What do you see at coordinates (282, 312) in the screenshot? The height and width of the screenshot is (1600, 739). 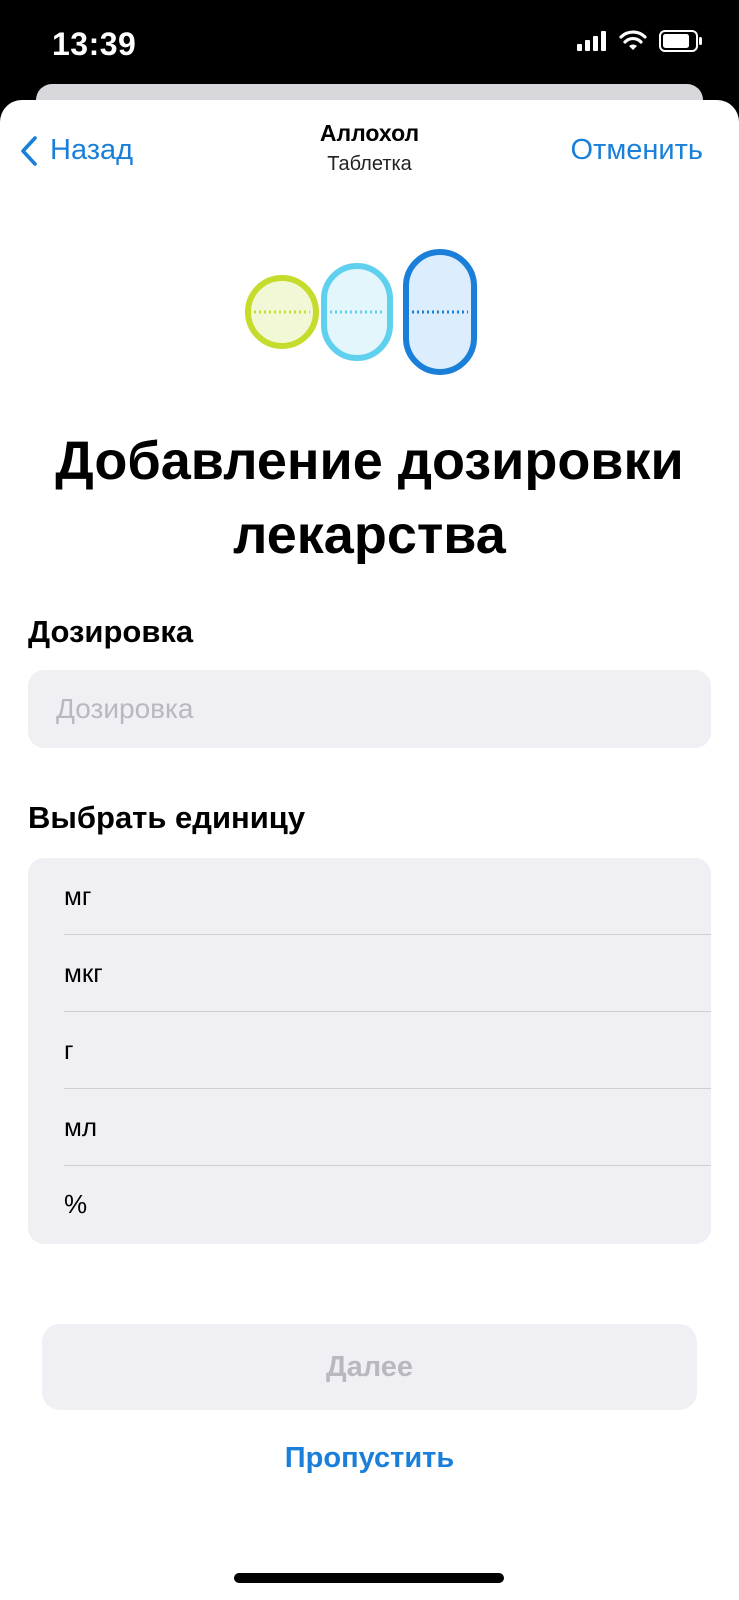 I see `round-pill-icon` at bounding box center [282, 312].